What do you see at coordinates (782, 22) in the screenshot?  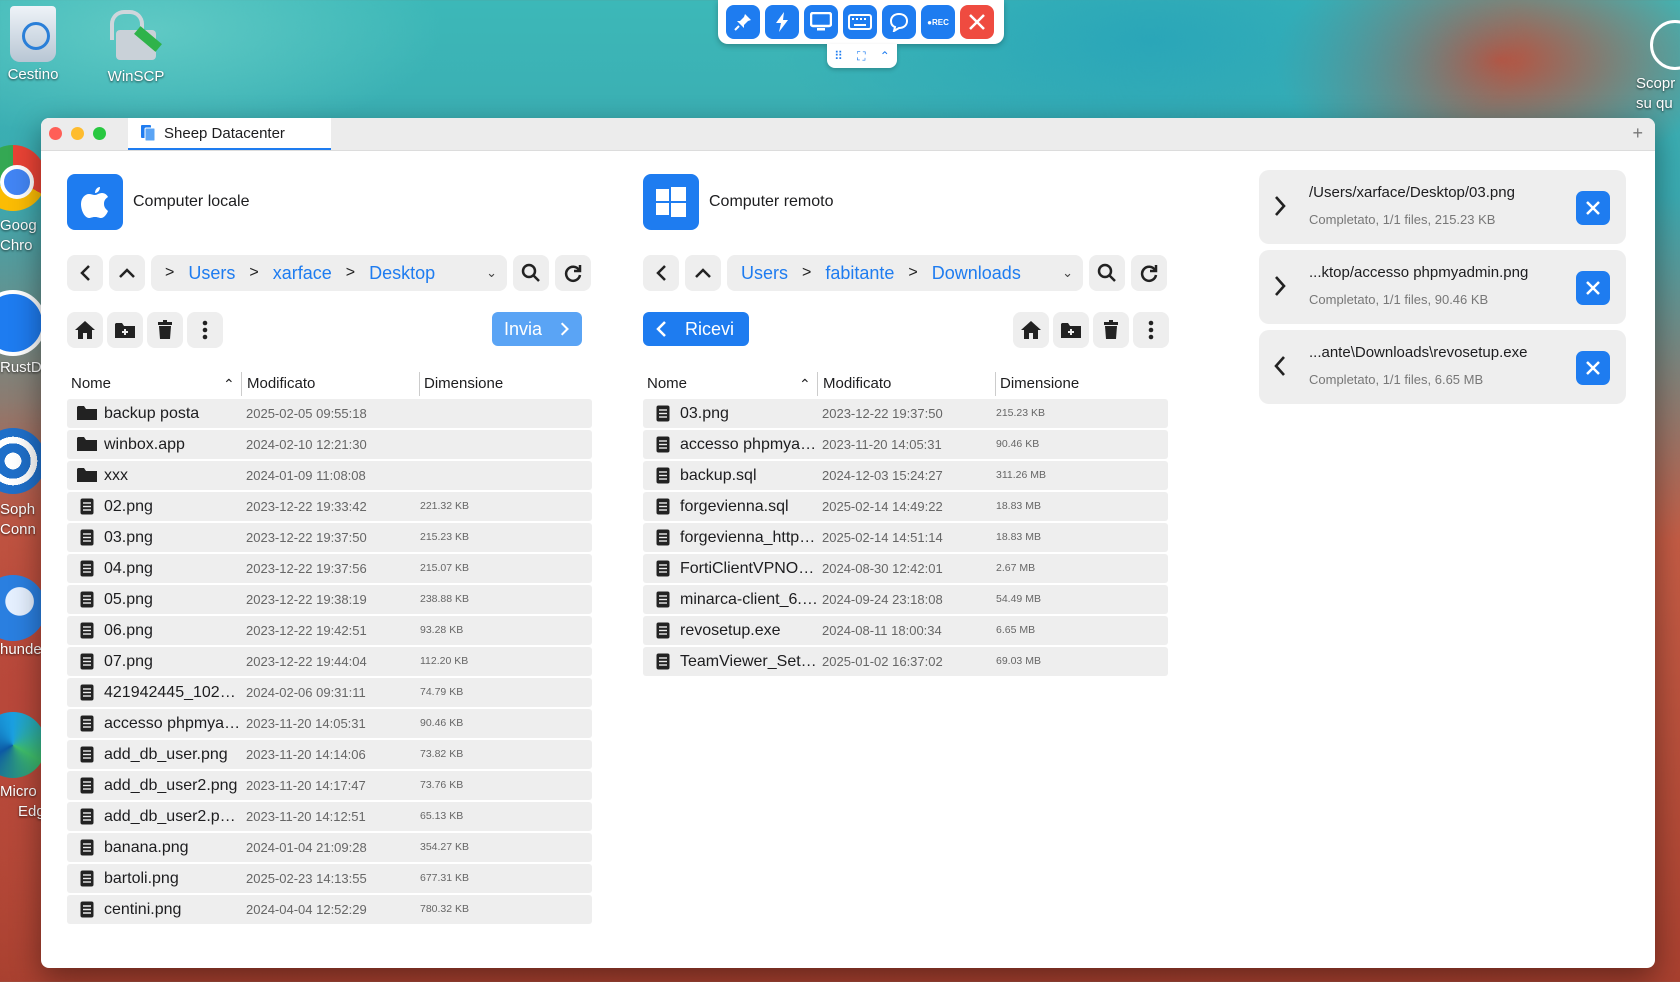 I see `action-button` at bounding box center [782, 22].